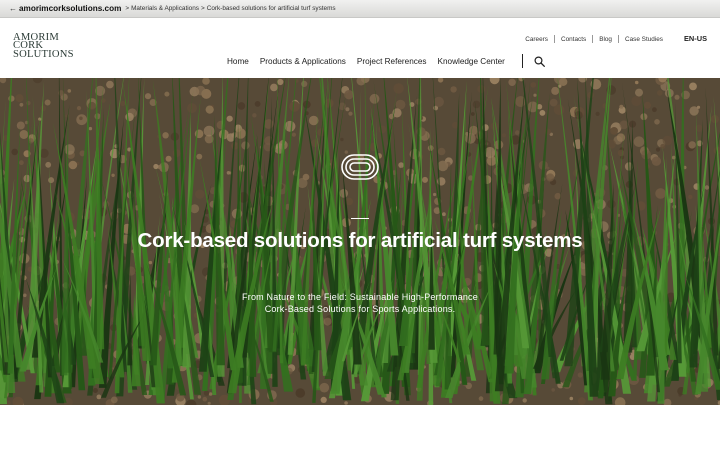 This screenshot has width=720, height=450. I want to click on nav-products-link: Products & Applications, so click(303, 61).